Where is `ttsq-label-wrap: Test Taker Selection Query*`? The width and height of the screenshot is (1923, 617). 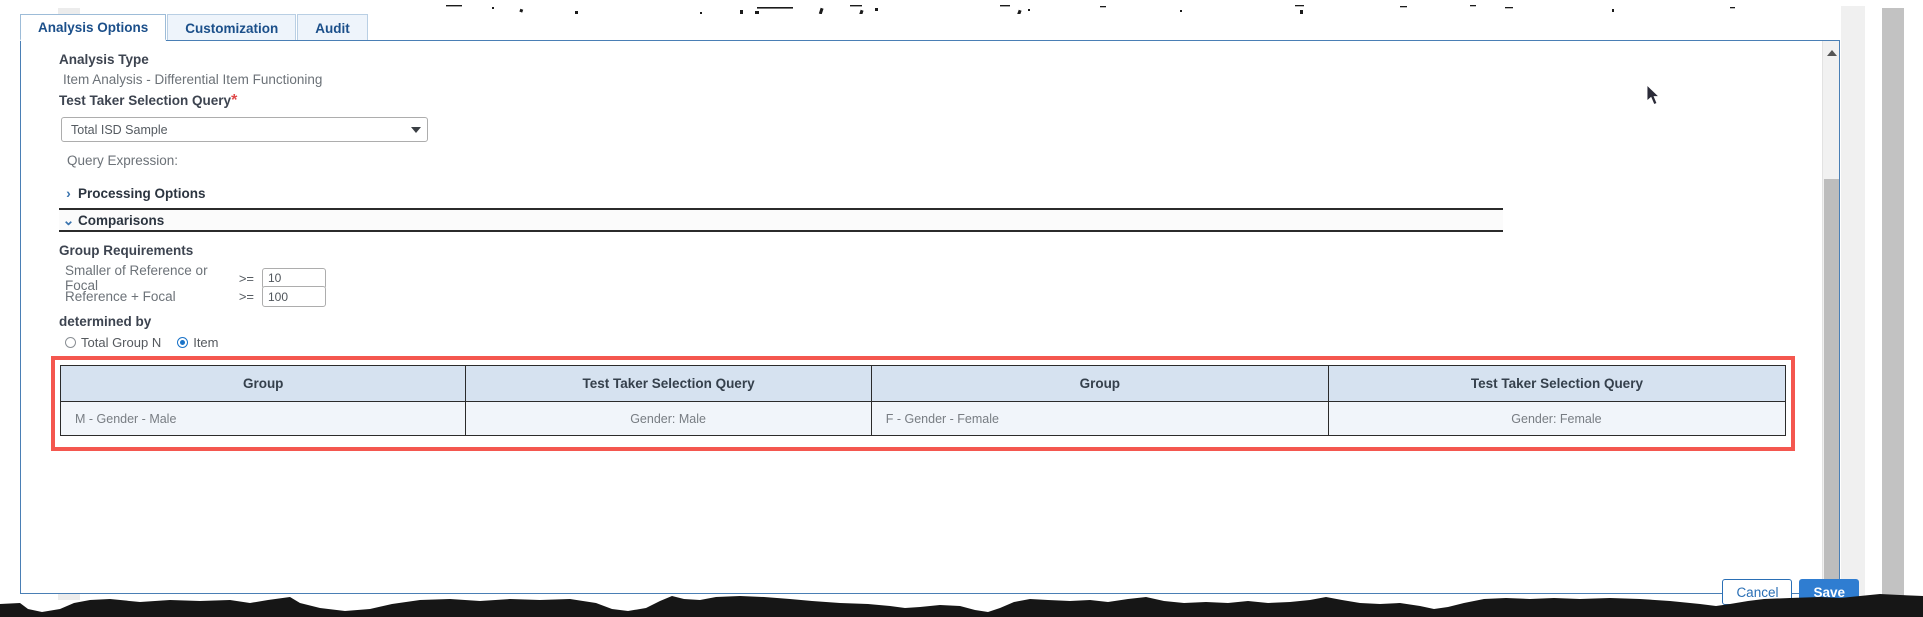 ttsq-label-wrap: Test Taker Selection Query* is located at coordinates (148, 101).